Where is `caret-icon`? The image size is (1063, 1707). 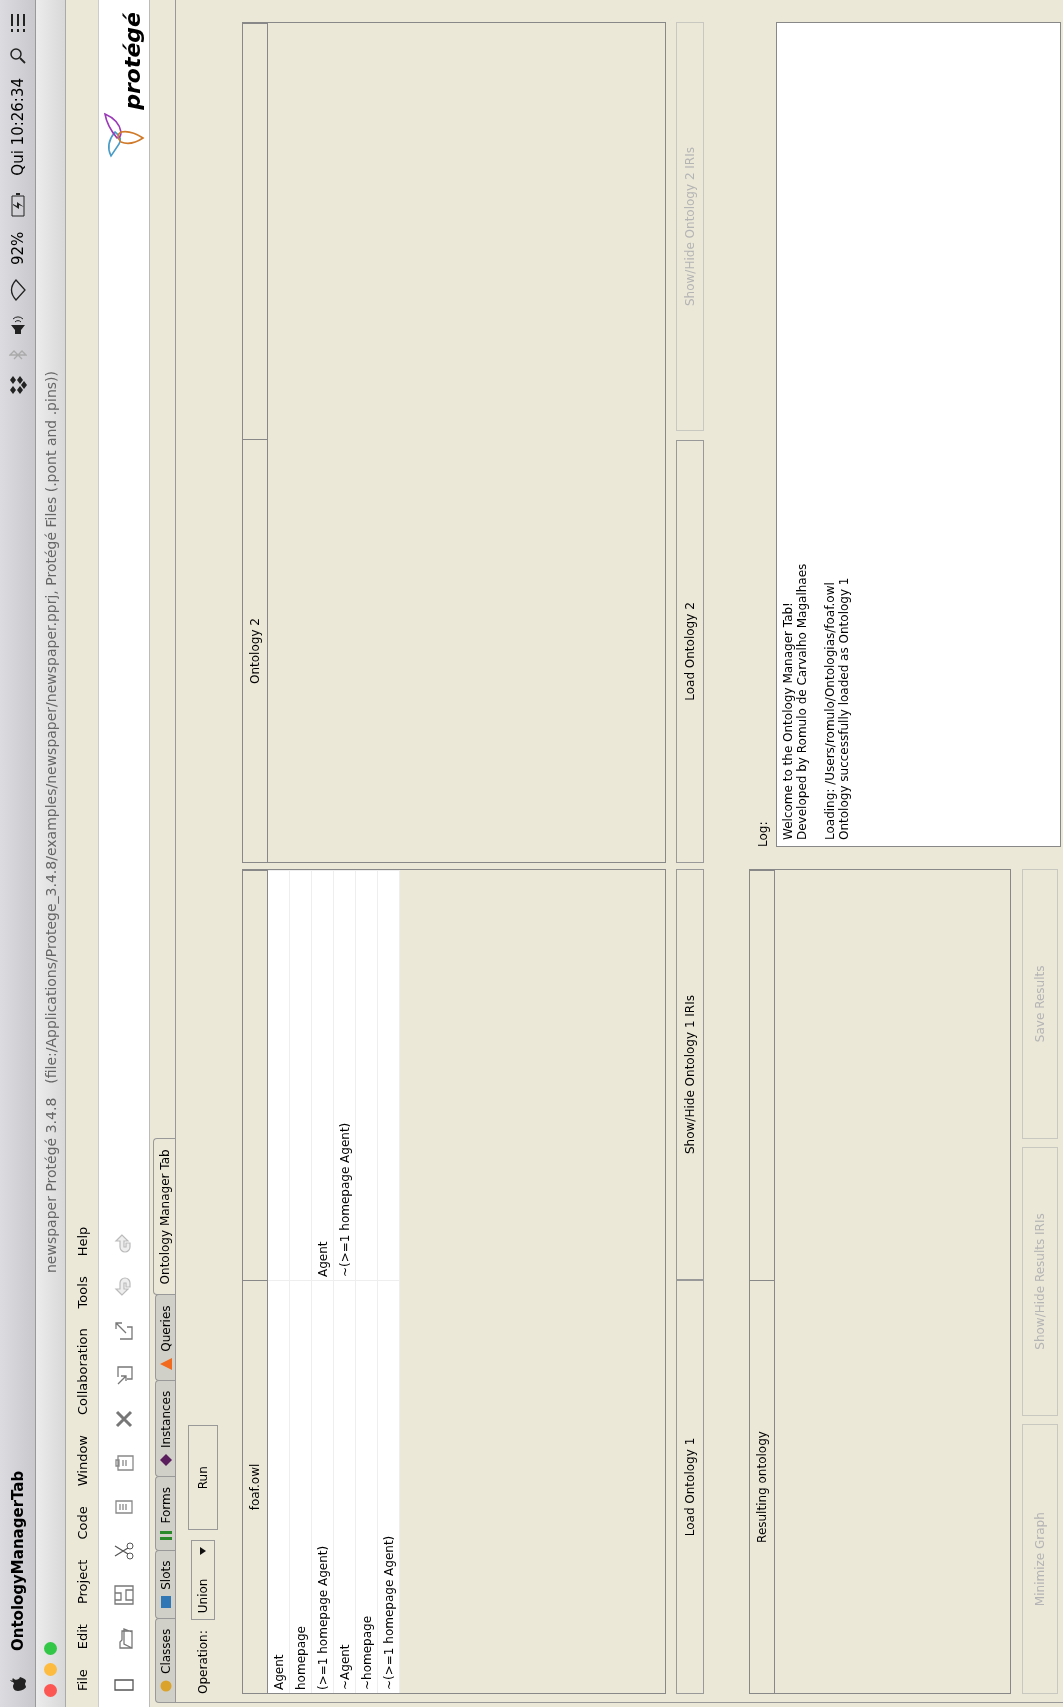
caret-icon is located at coordinates (203, 1551).